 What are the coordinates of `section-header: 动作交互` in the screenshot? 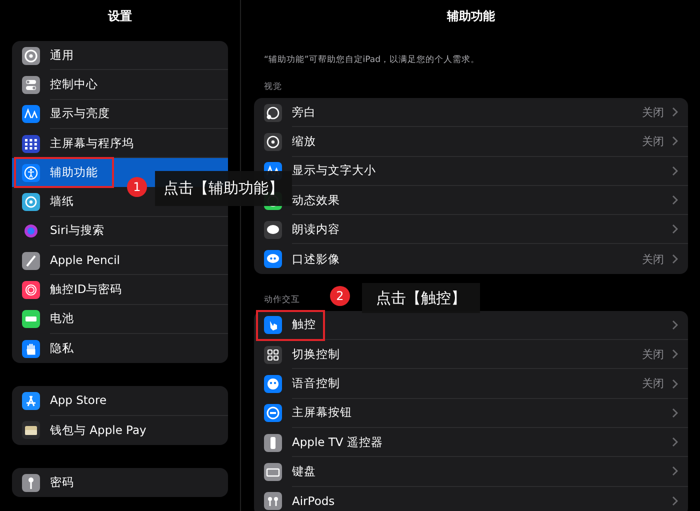 It's located at (282, 300).